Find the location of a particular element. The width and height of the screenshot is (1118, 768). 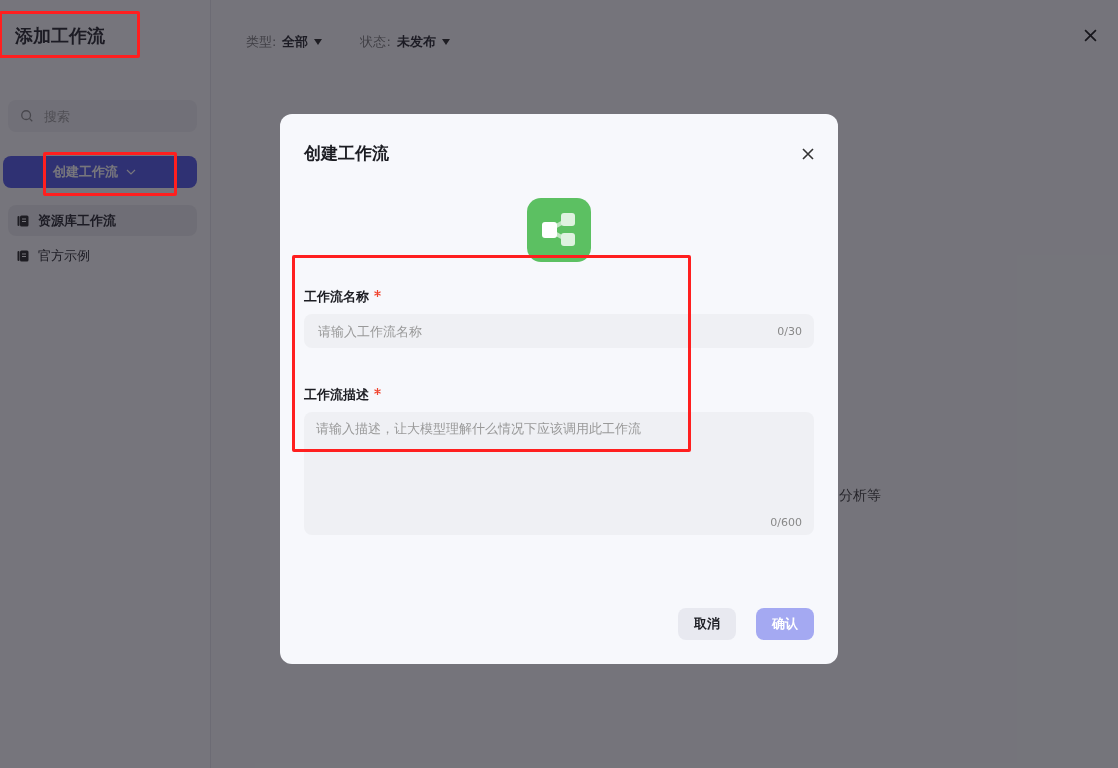

name-input-field: 请输入工作流名称 is located at coordinates (547, 331).